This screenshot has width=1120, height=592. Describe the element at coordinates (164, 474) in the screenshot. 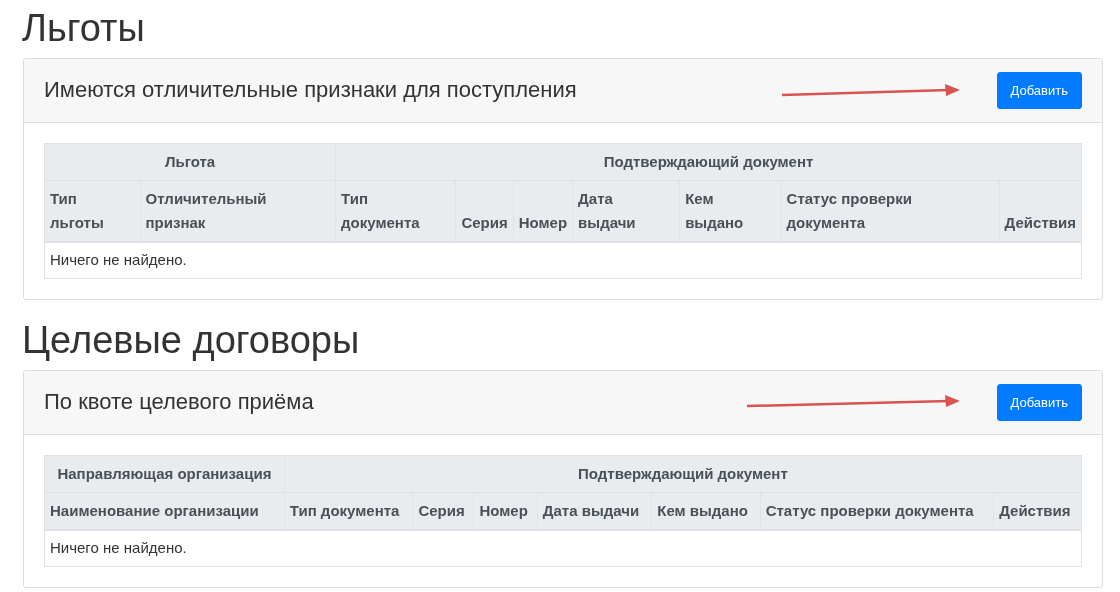

I see `column-group-header: Направляющая организация` at that location.